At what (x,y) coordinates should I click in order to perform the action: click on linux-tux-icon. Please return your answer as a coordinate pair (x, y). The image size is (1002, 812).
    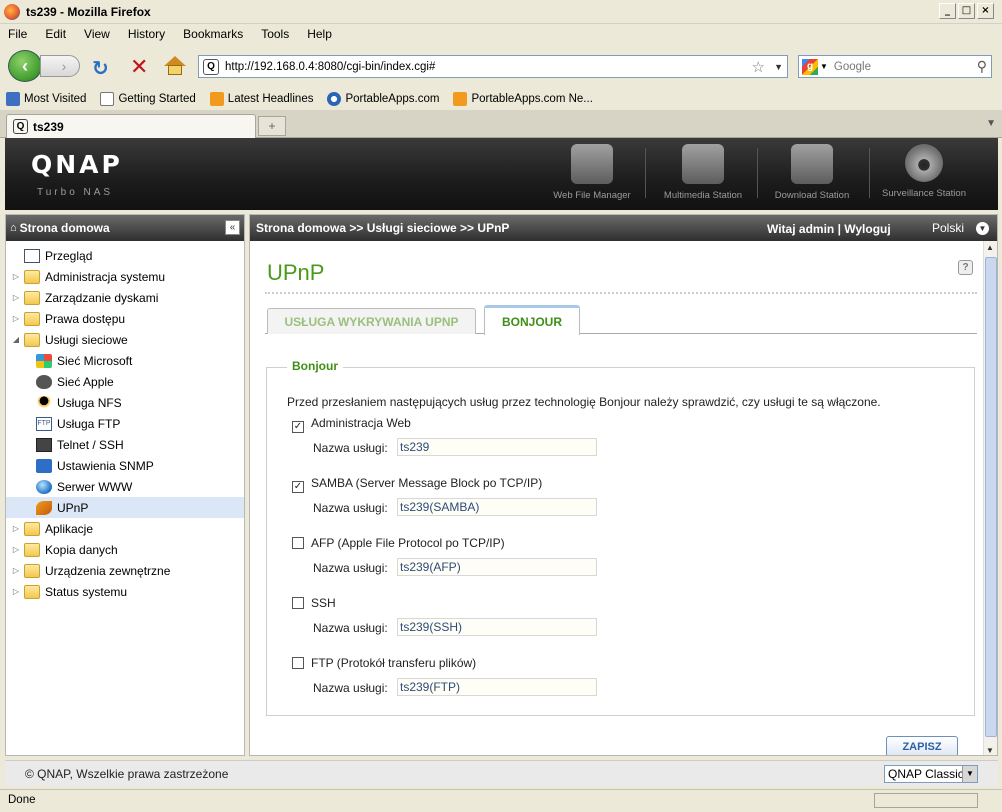
    Looking at the image, I should click on (44, 402).